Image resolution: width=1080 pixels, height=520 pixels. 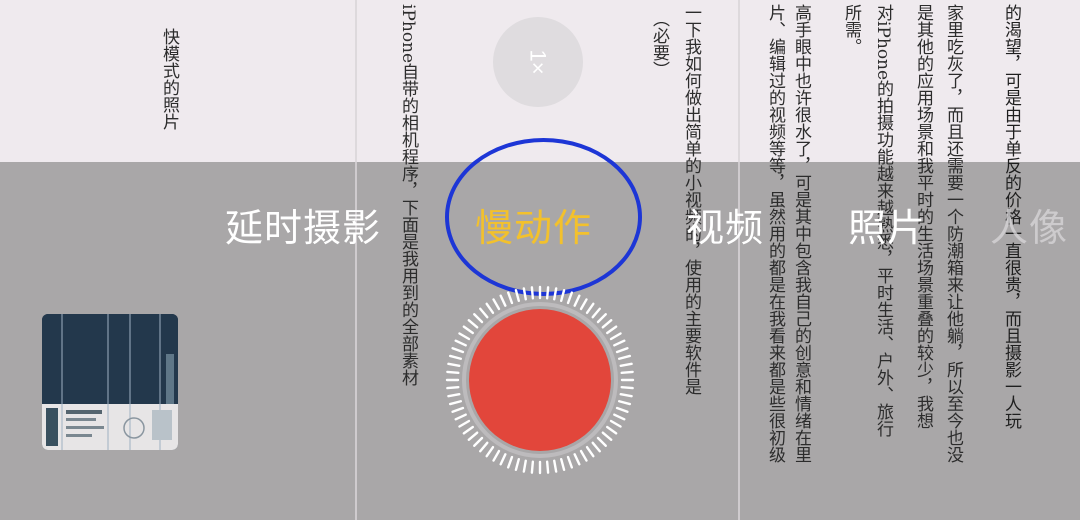 I want to click on mode-video: 视频, so click(x=725, y=224).